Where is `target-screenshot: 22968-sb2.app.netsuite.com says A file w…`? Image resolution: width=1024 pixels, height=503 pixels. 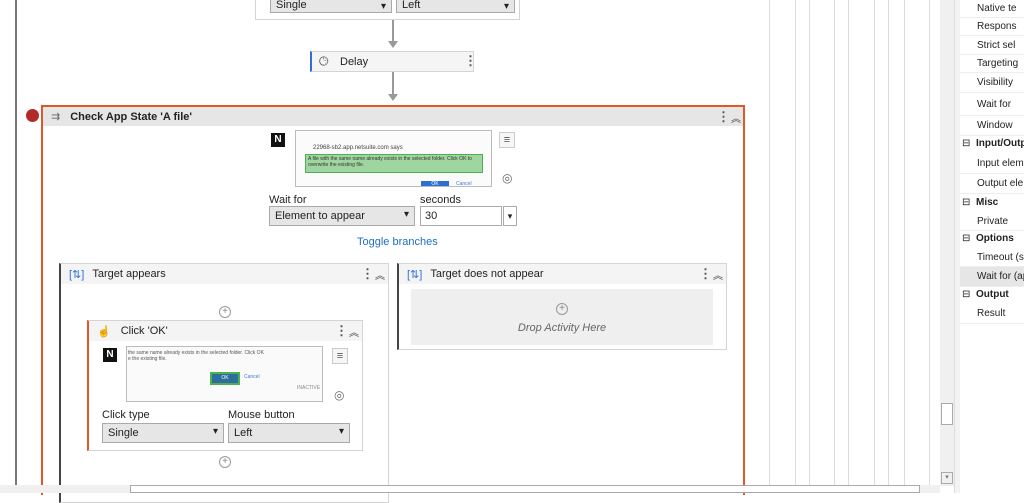
target-screenshot: 22968-sb2.app.netsuite.com says A file w… is located at coordinates (393, 158).